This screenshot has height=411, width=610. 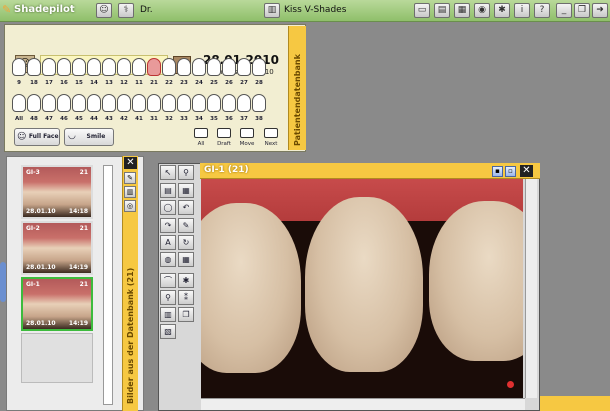 What do you see at coordinates (104, 10) in the screenshot?
I see `patient-icon: ☺` at bounding box center [104, 10].